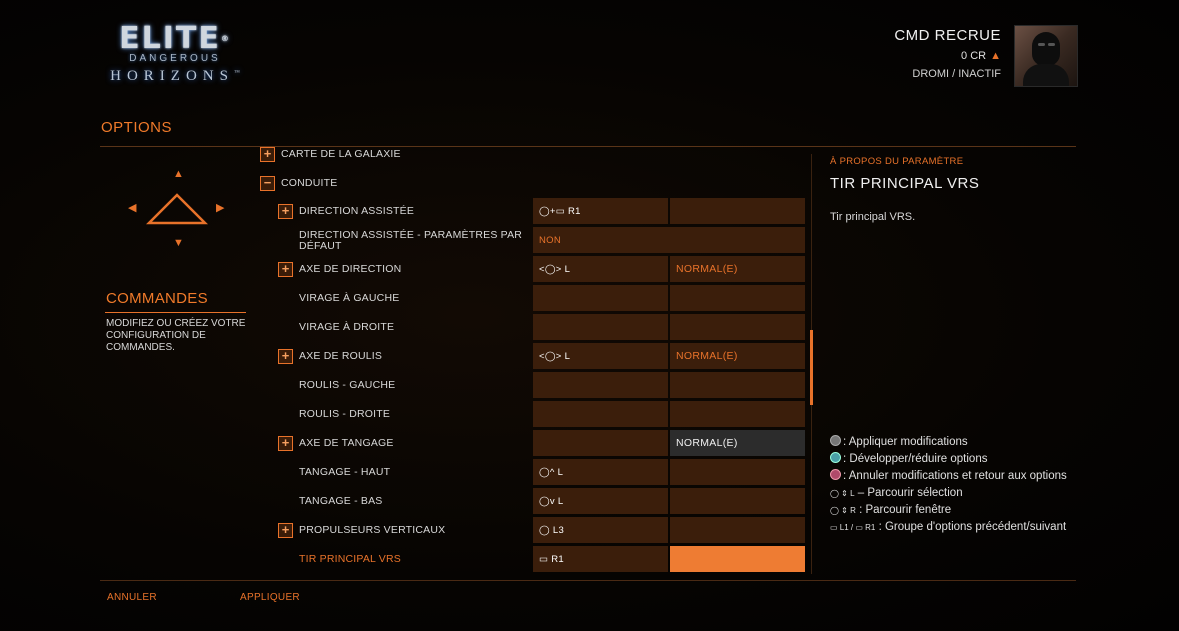 The height and width of the screenshot is (631, 1179). What do you see at coordinates (137, 127) in the screenshot?
I see `page-title: OPTIONS` at bounding box center [137, 127].